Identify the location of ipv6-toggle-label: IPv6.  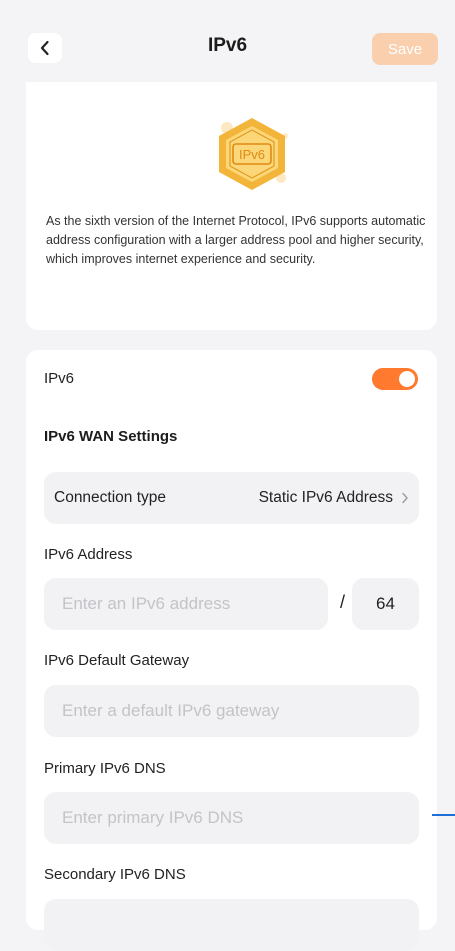
(59, 378).